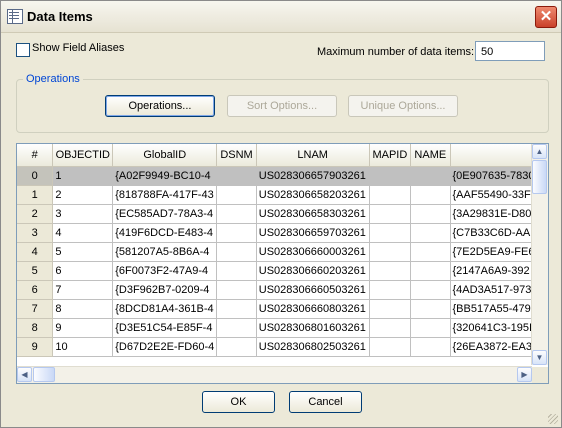 The image size is (562, 428). I want to click on table-cell-globalid: {EC585AD7-78A3-4, so click(165, 214).